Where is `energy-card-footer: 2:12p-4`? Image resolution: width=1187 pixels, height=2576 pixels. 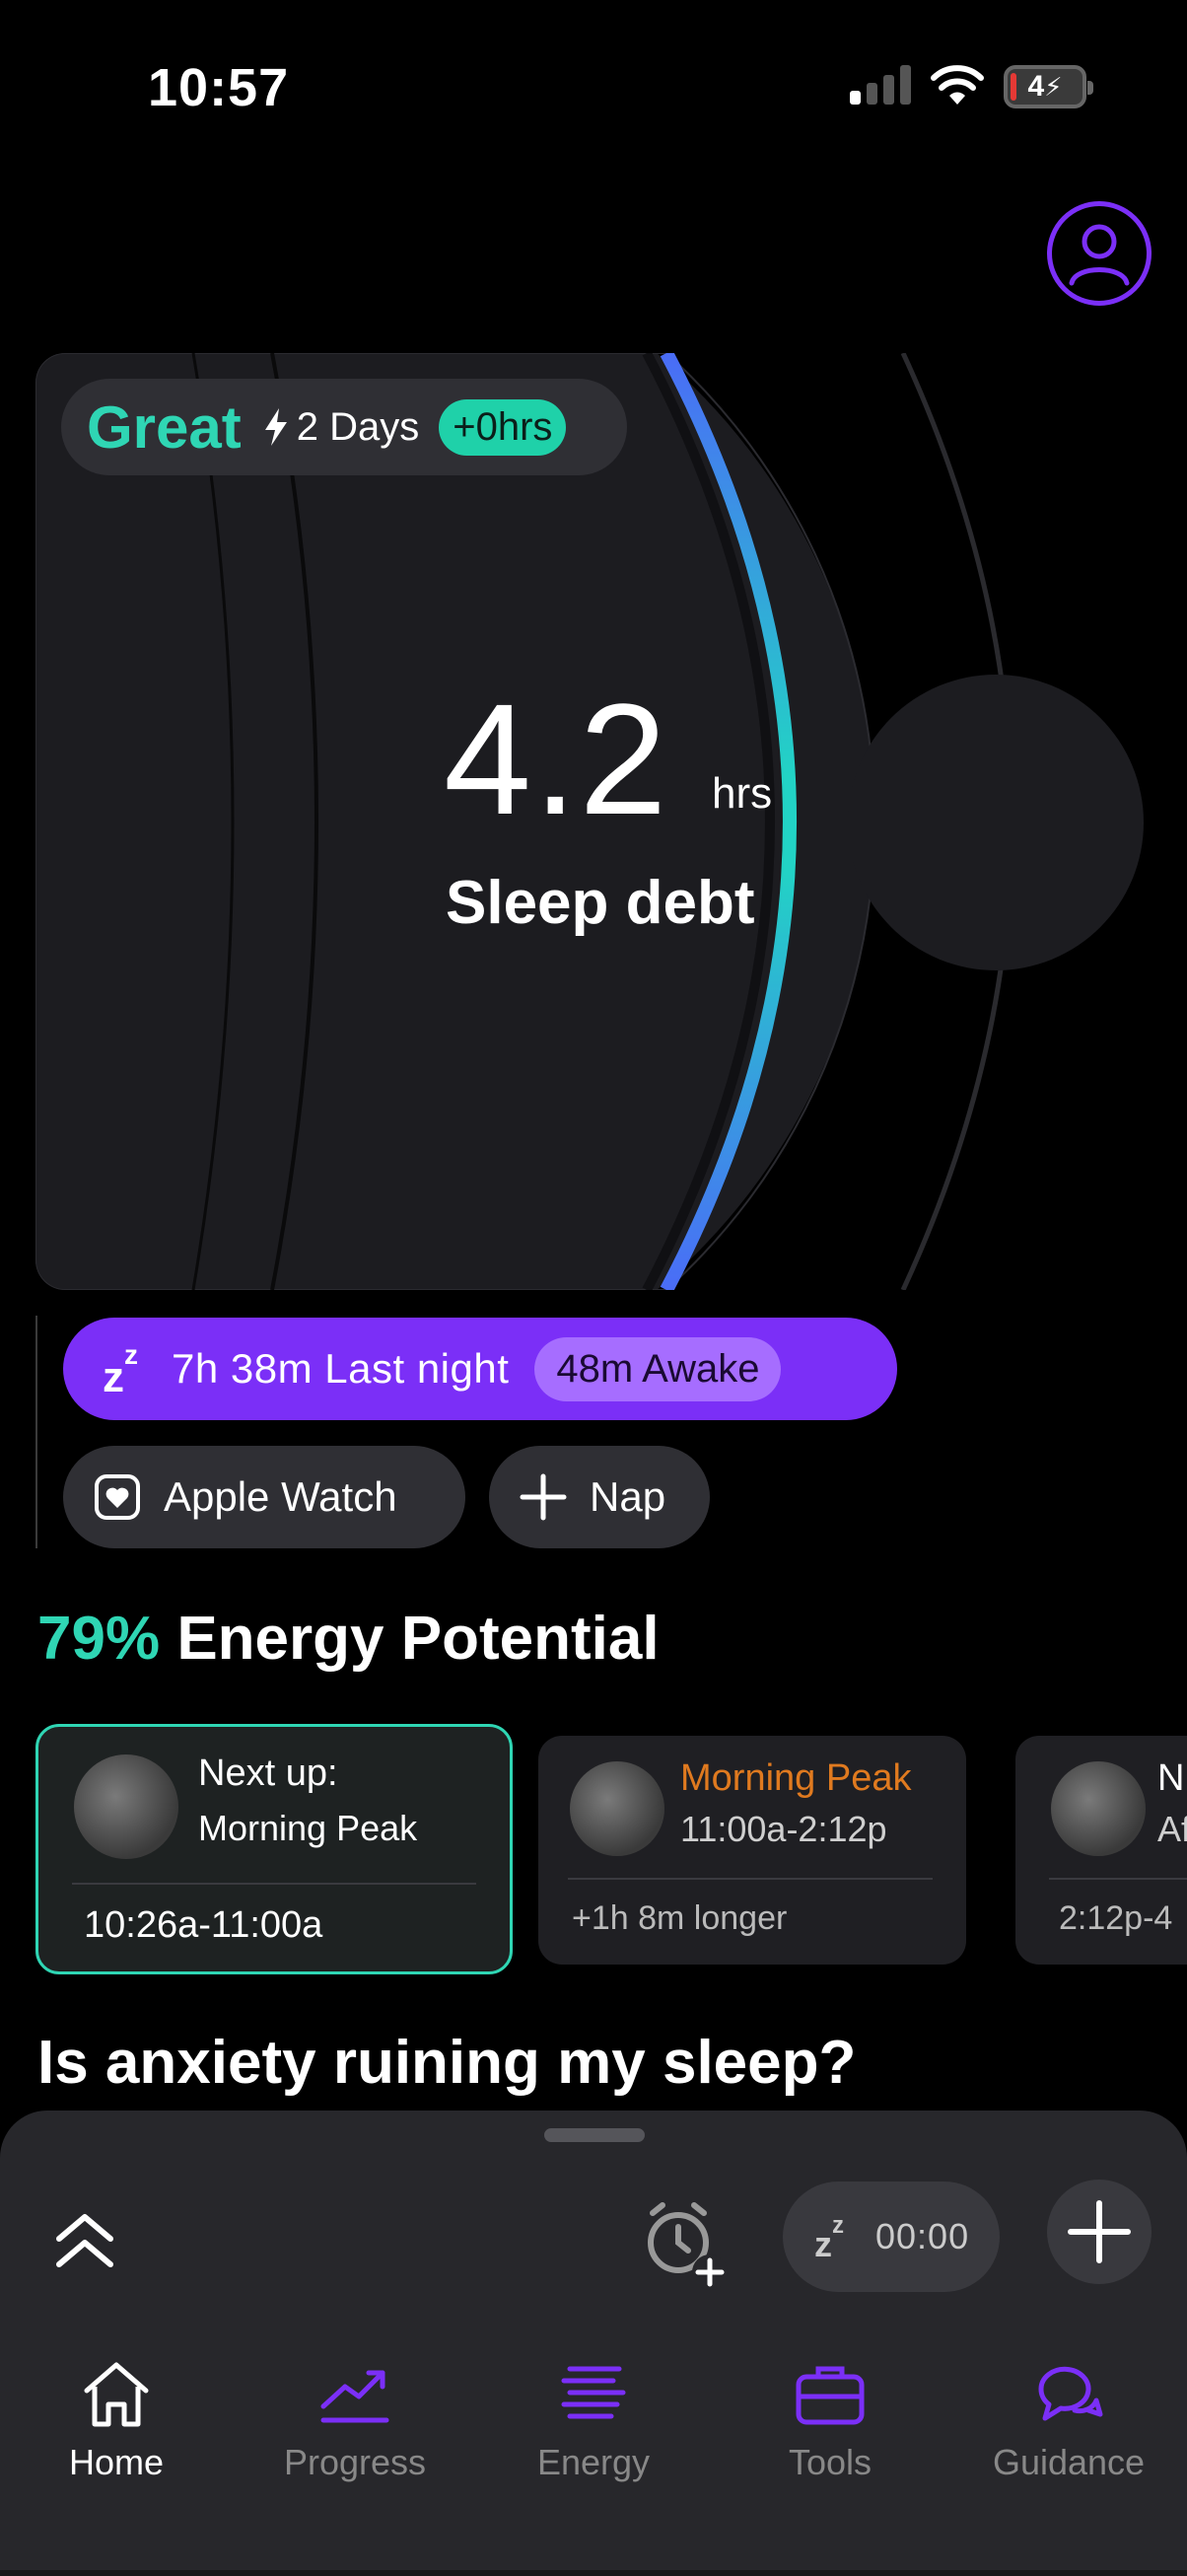 energy-card-footer: 2:12p-4 is located at coordinates (1116, 1918).